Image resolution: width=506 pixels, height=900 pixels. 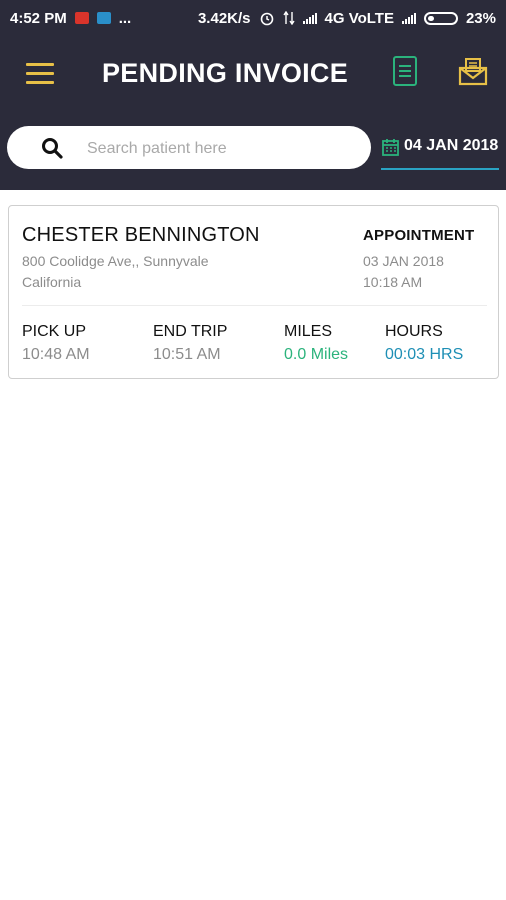 I want to click on search-row: 04 JAN 2018, so click(x=253, y=151).